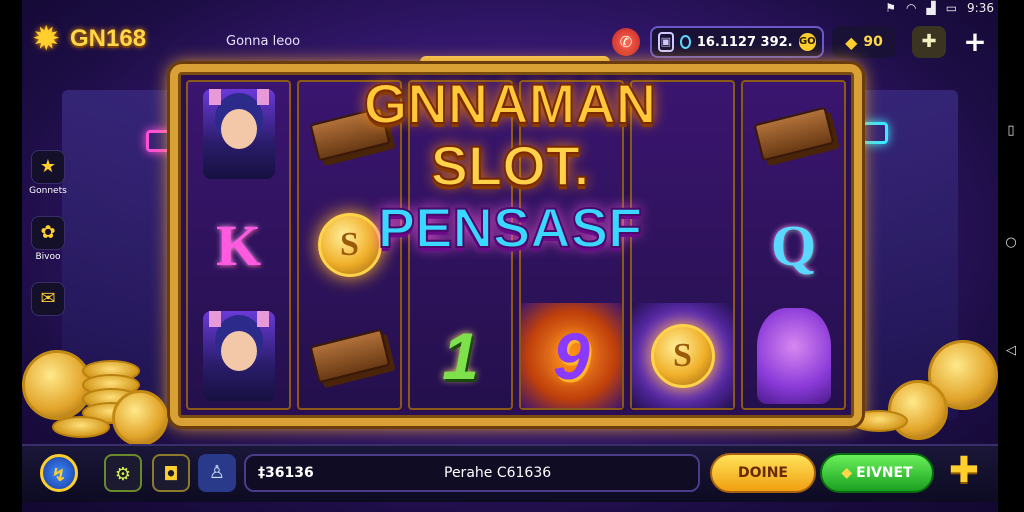  What do you see at coordinates (939, 8) in the screenshot?
I see `status-bar: ⚑ ◠ ▟ ▭ 9:36` at bounding box center [939, 8].